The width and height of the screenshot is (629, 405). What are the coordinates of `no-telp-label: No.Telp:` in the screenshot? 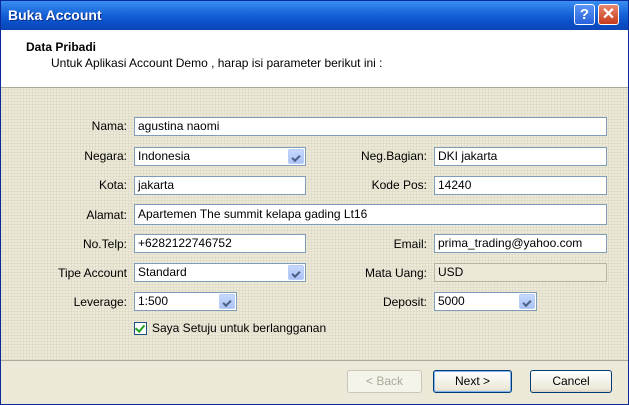 It's located at (104, 244).